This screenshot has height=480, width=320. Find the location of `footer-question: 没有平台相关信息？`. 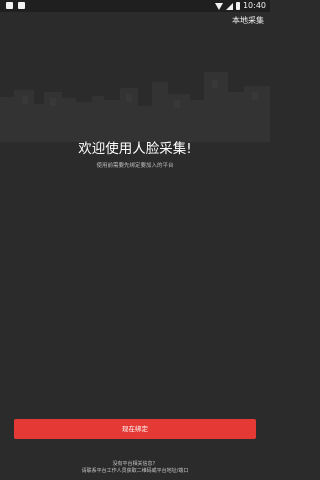

footer-question: 没有平台相关信息？ is located at coordinates (135, 464).